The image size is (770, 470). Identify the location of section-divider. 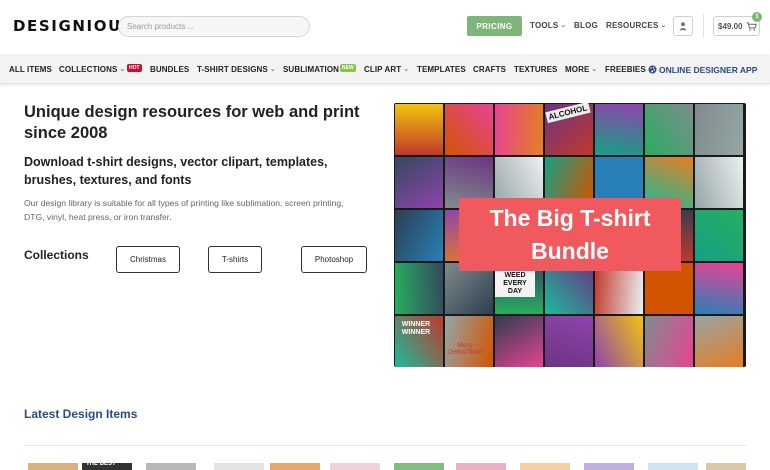
(385, 445).